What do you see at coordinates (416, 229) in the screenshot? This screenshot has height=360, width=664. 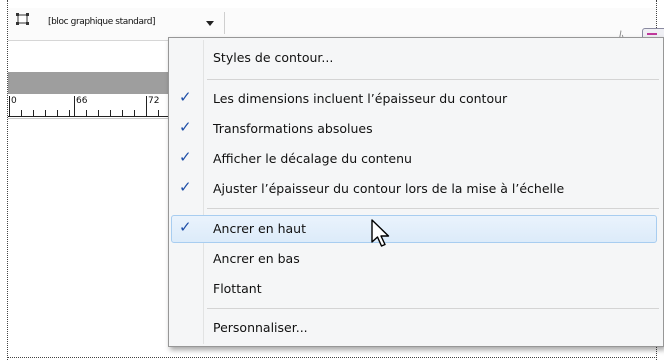 I see `menu-item-ancrer-en-haut: ✓ Ancrer en haut` at bounding box center [416, 229].